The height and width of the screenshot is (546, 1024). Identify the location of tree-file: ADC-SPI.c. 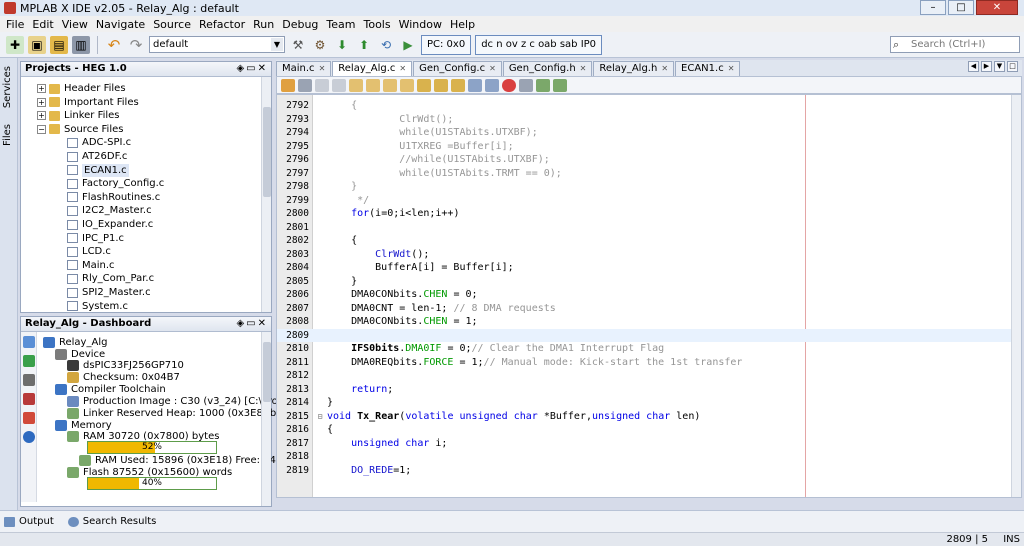
(99, 142).